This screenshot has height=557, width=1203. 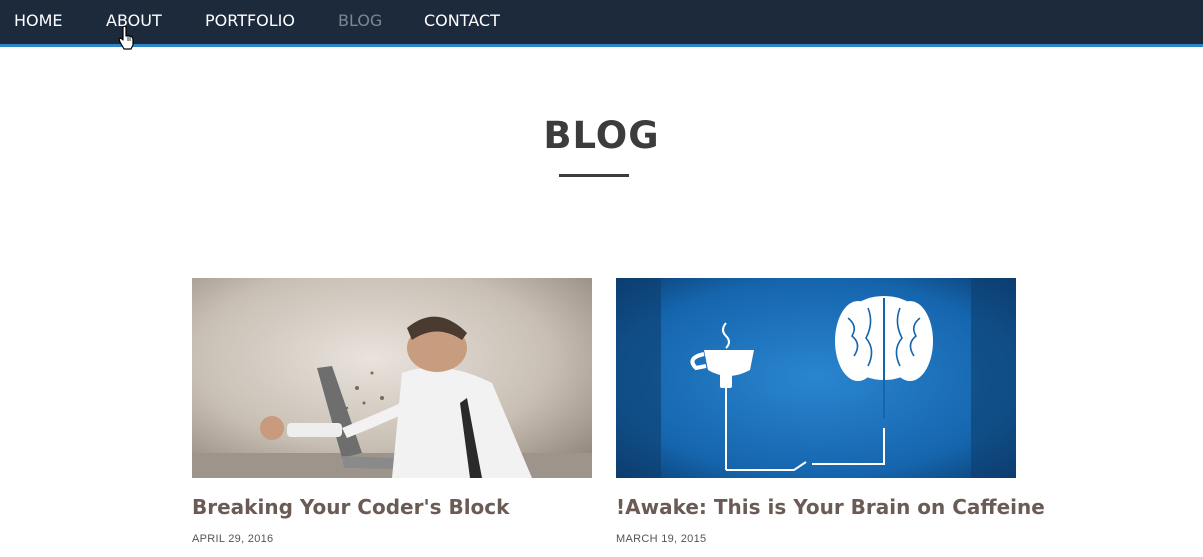 What do you see at coordinates (233, 539) in the screenshot?
I see `post-date: APRIL 29, 2016` at bounding box center [233, 539].